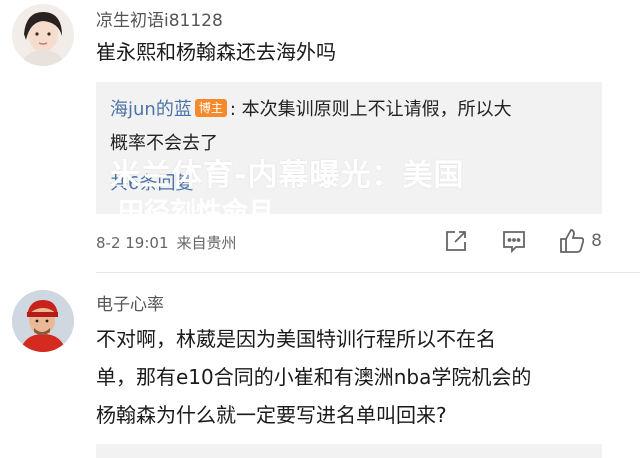 Image resolution: width=640 pixels, height=458 pixels. What do you see at coordinates (296, 339) in the screenshot?
I see `comment-text-line: 不对啊，林葳是因为美国特训行程所以不在名` at bounding box center [296, 339].